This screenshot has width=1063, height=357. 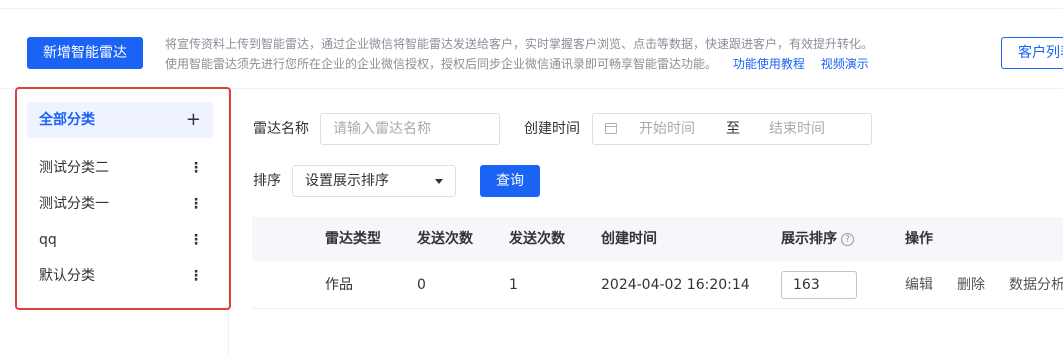 I want to click on column-header: 创建时间, so click(x=629, y=239).